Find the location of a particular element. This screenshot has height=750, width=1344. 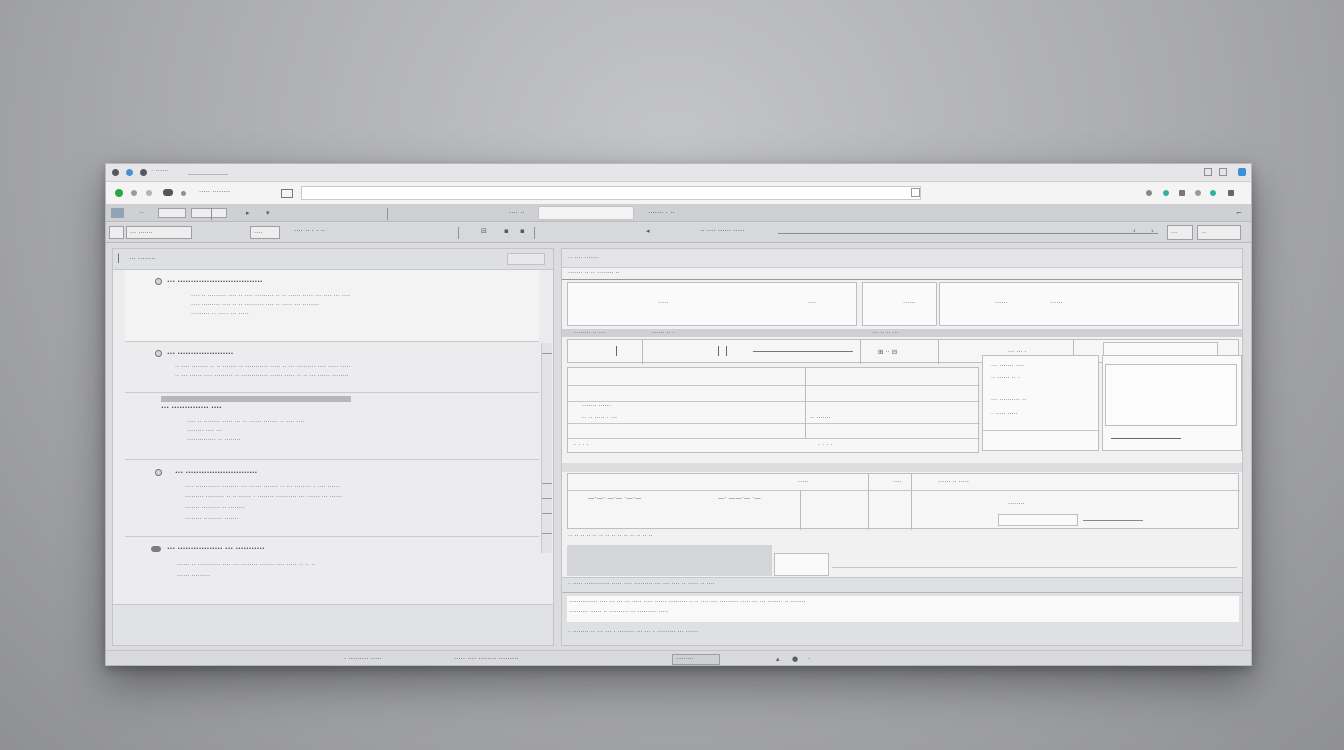

card-label: ····· is located at coordinates (663, 303).